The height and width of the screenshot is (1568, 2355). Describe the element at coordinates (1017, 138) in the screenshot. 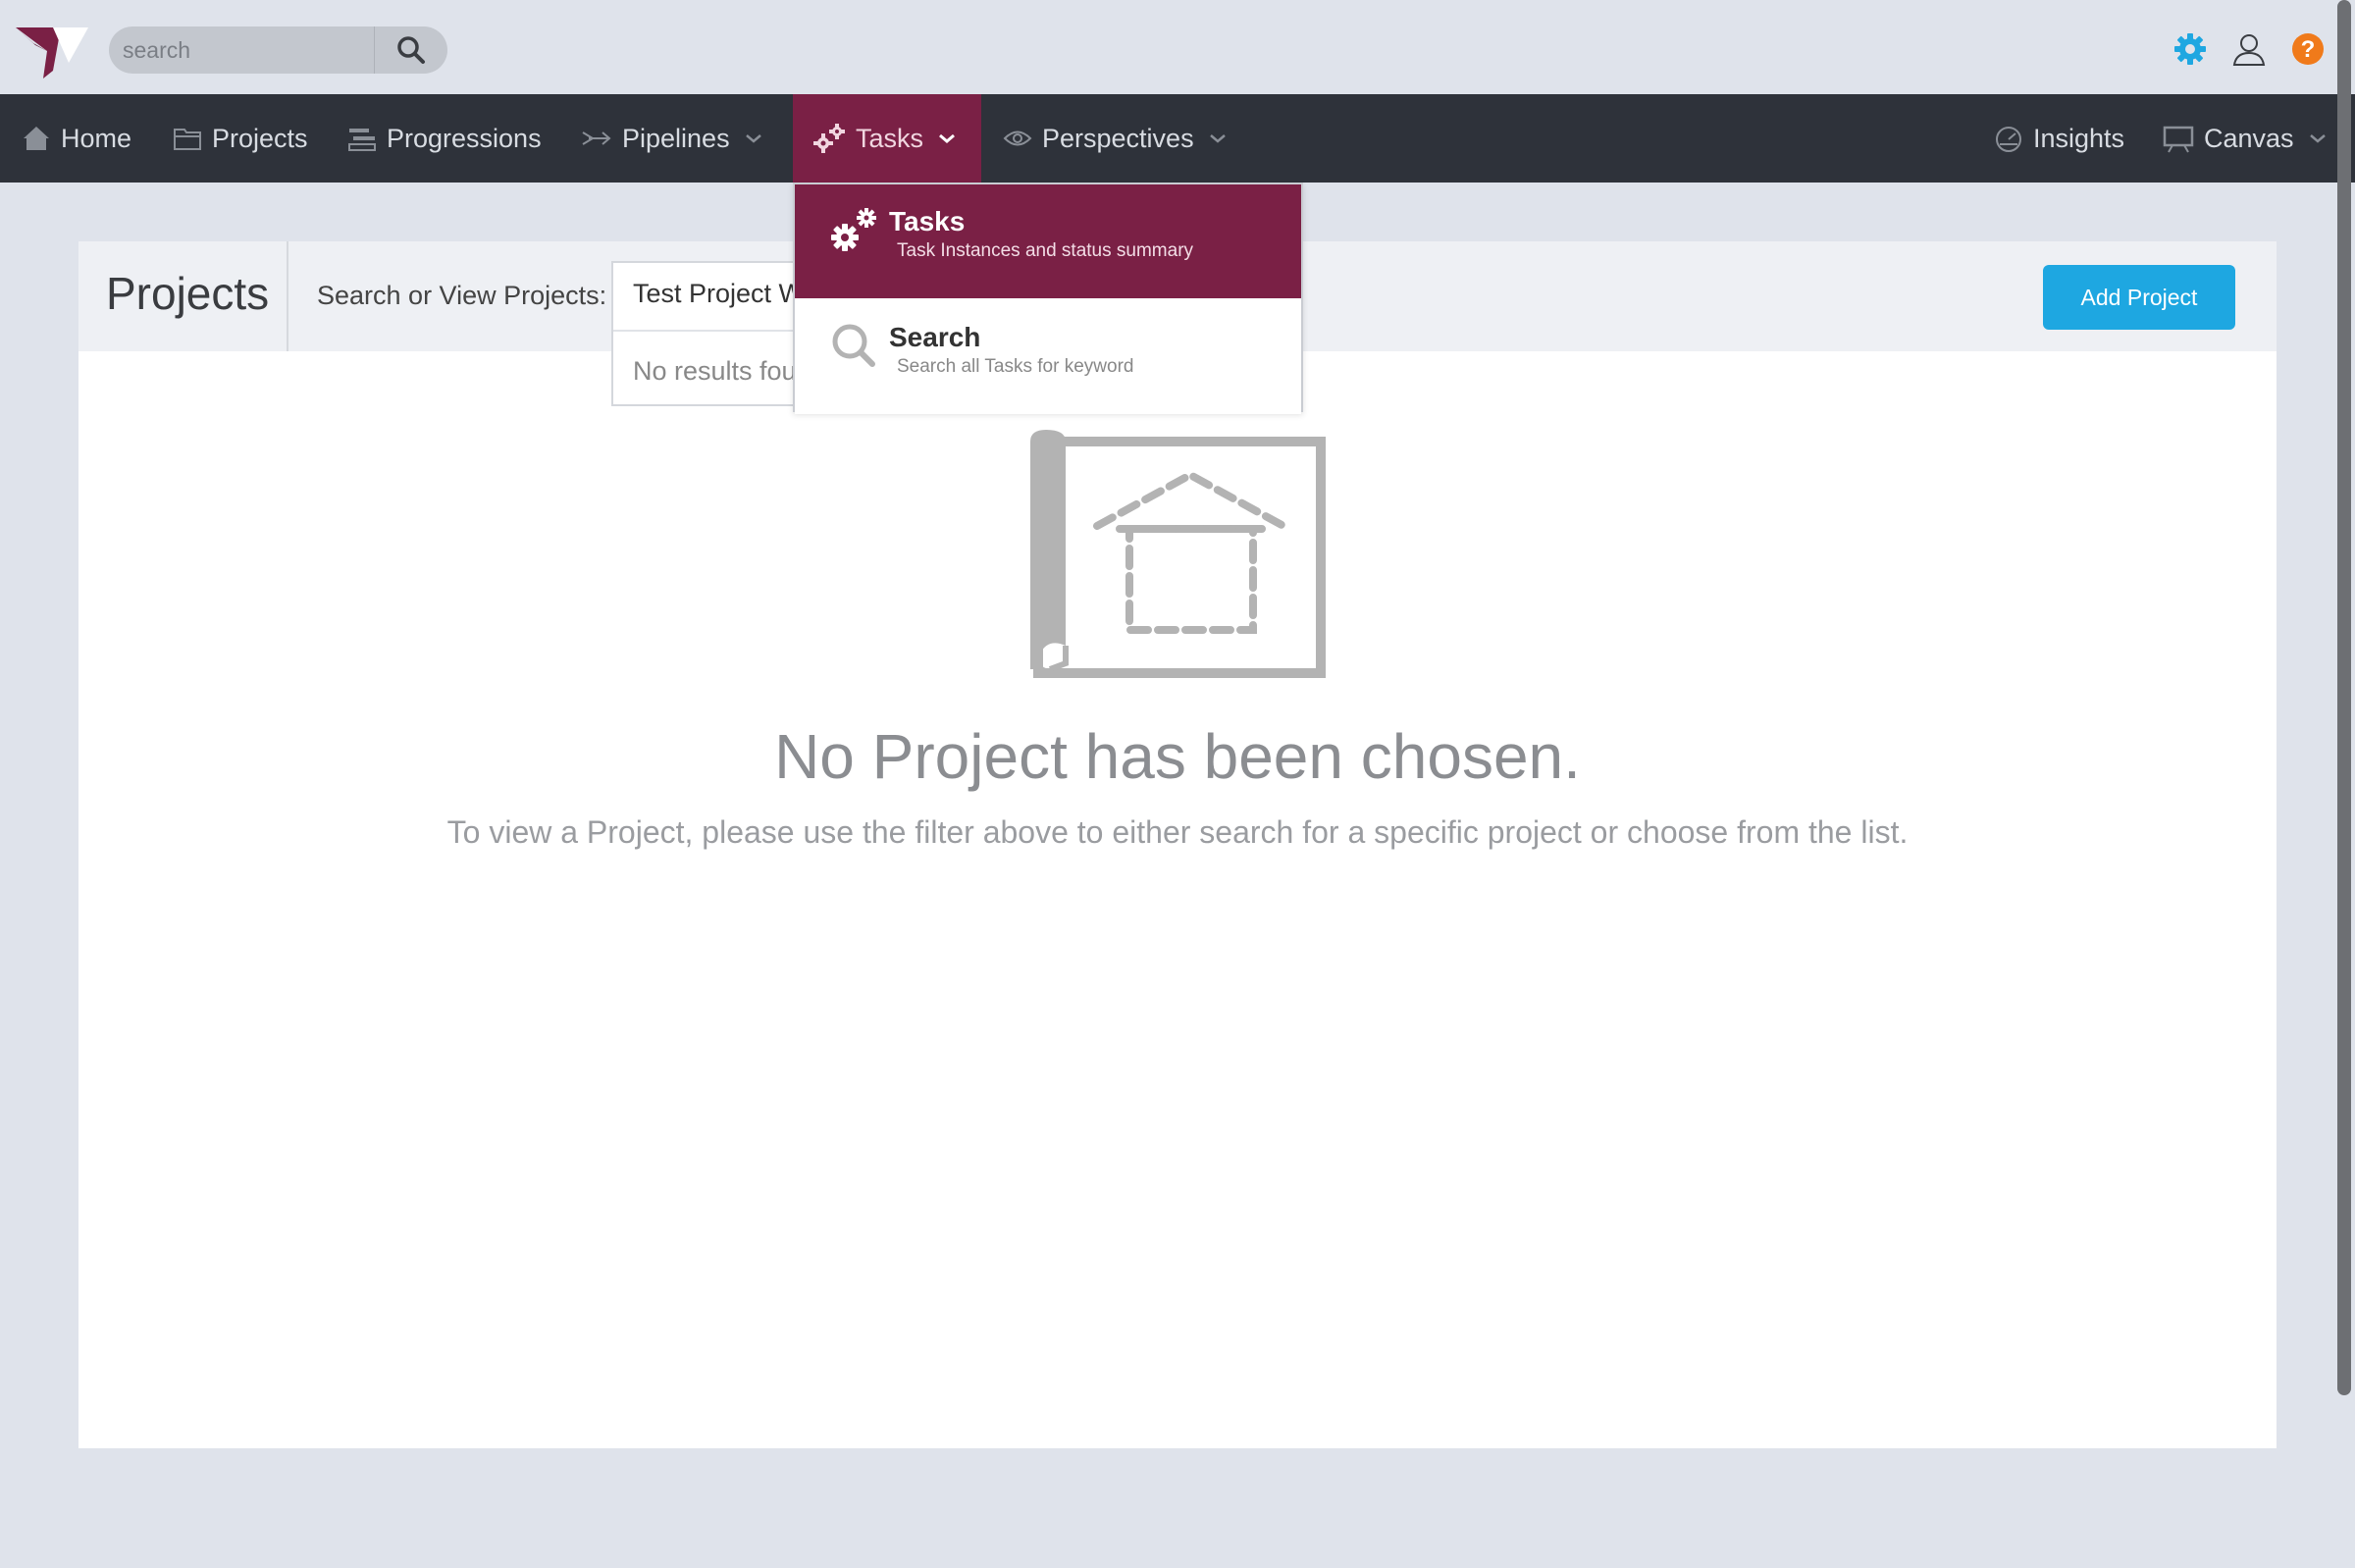

I see `eye-icon` at that location.